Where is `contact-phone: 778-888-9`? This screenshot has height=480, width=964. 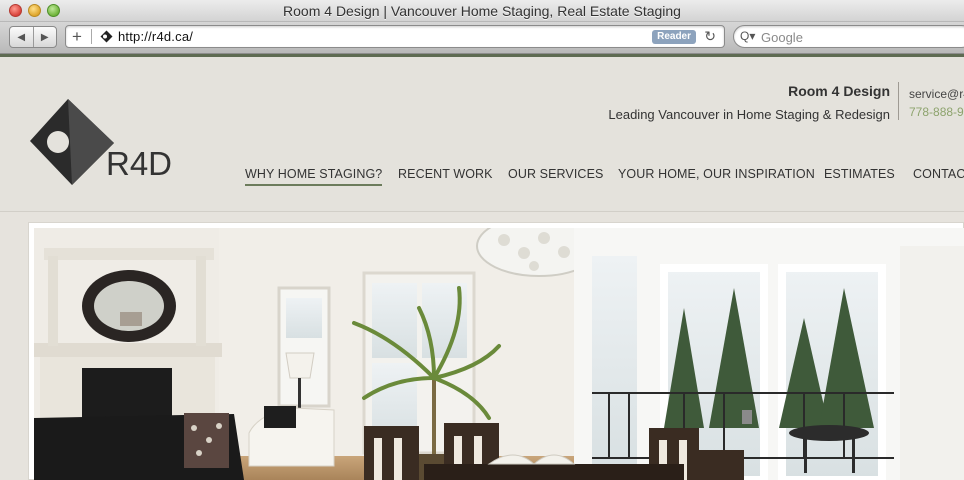
contact-phone: 778-888-9 is located at coordinates (936, 112).